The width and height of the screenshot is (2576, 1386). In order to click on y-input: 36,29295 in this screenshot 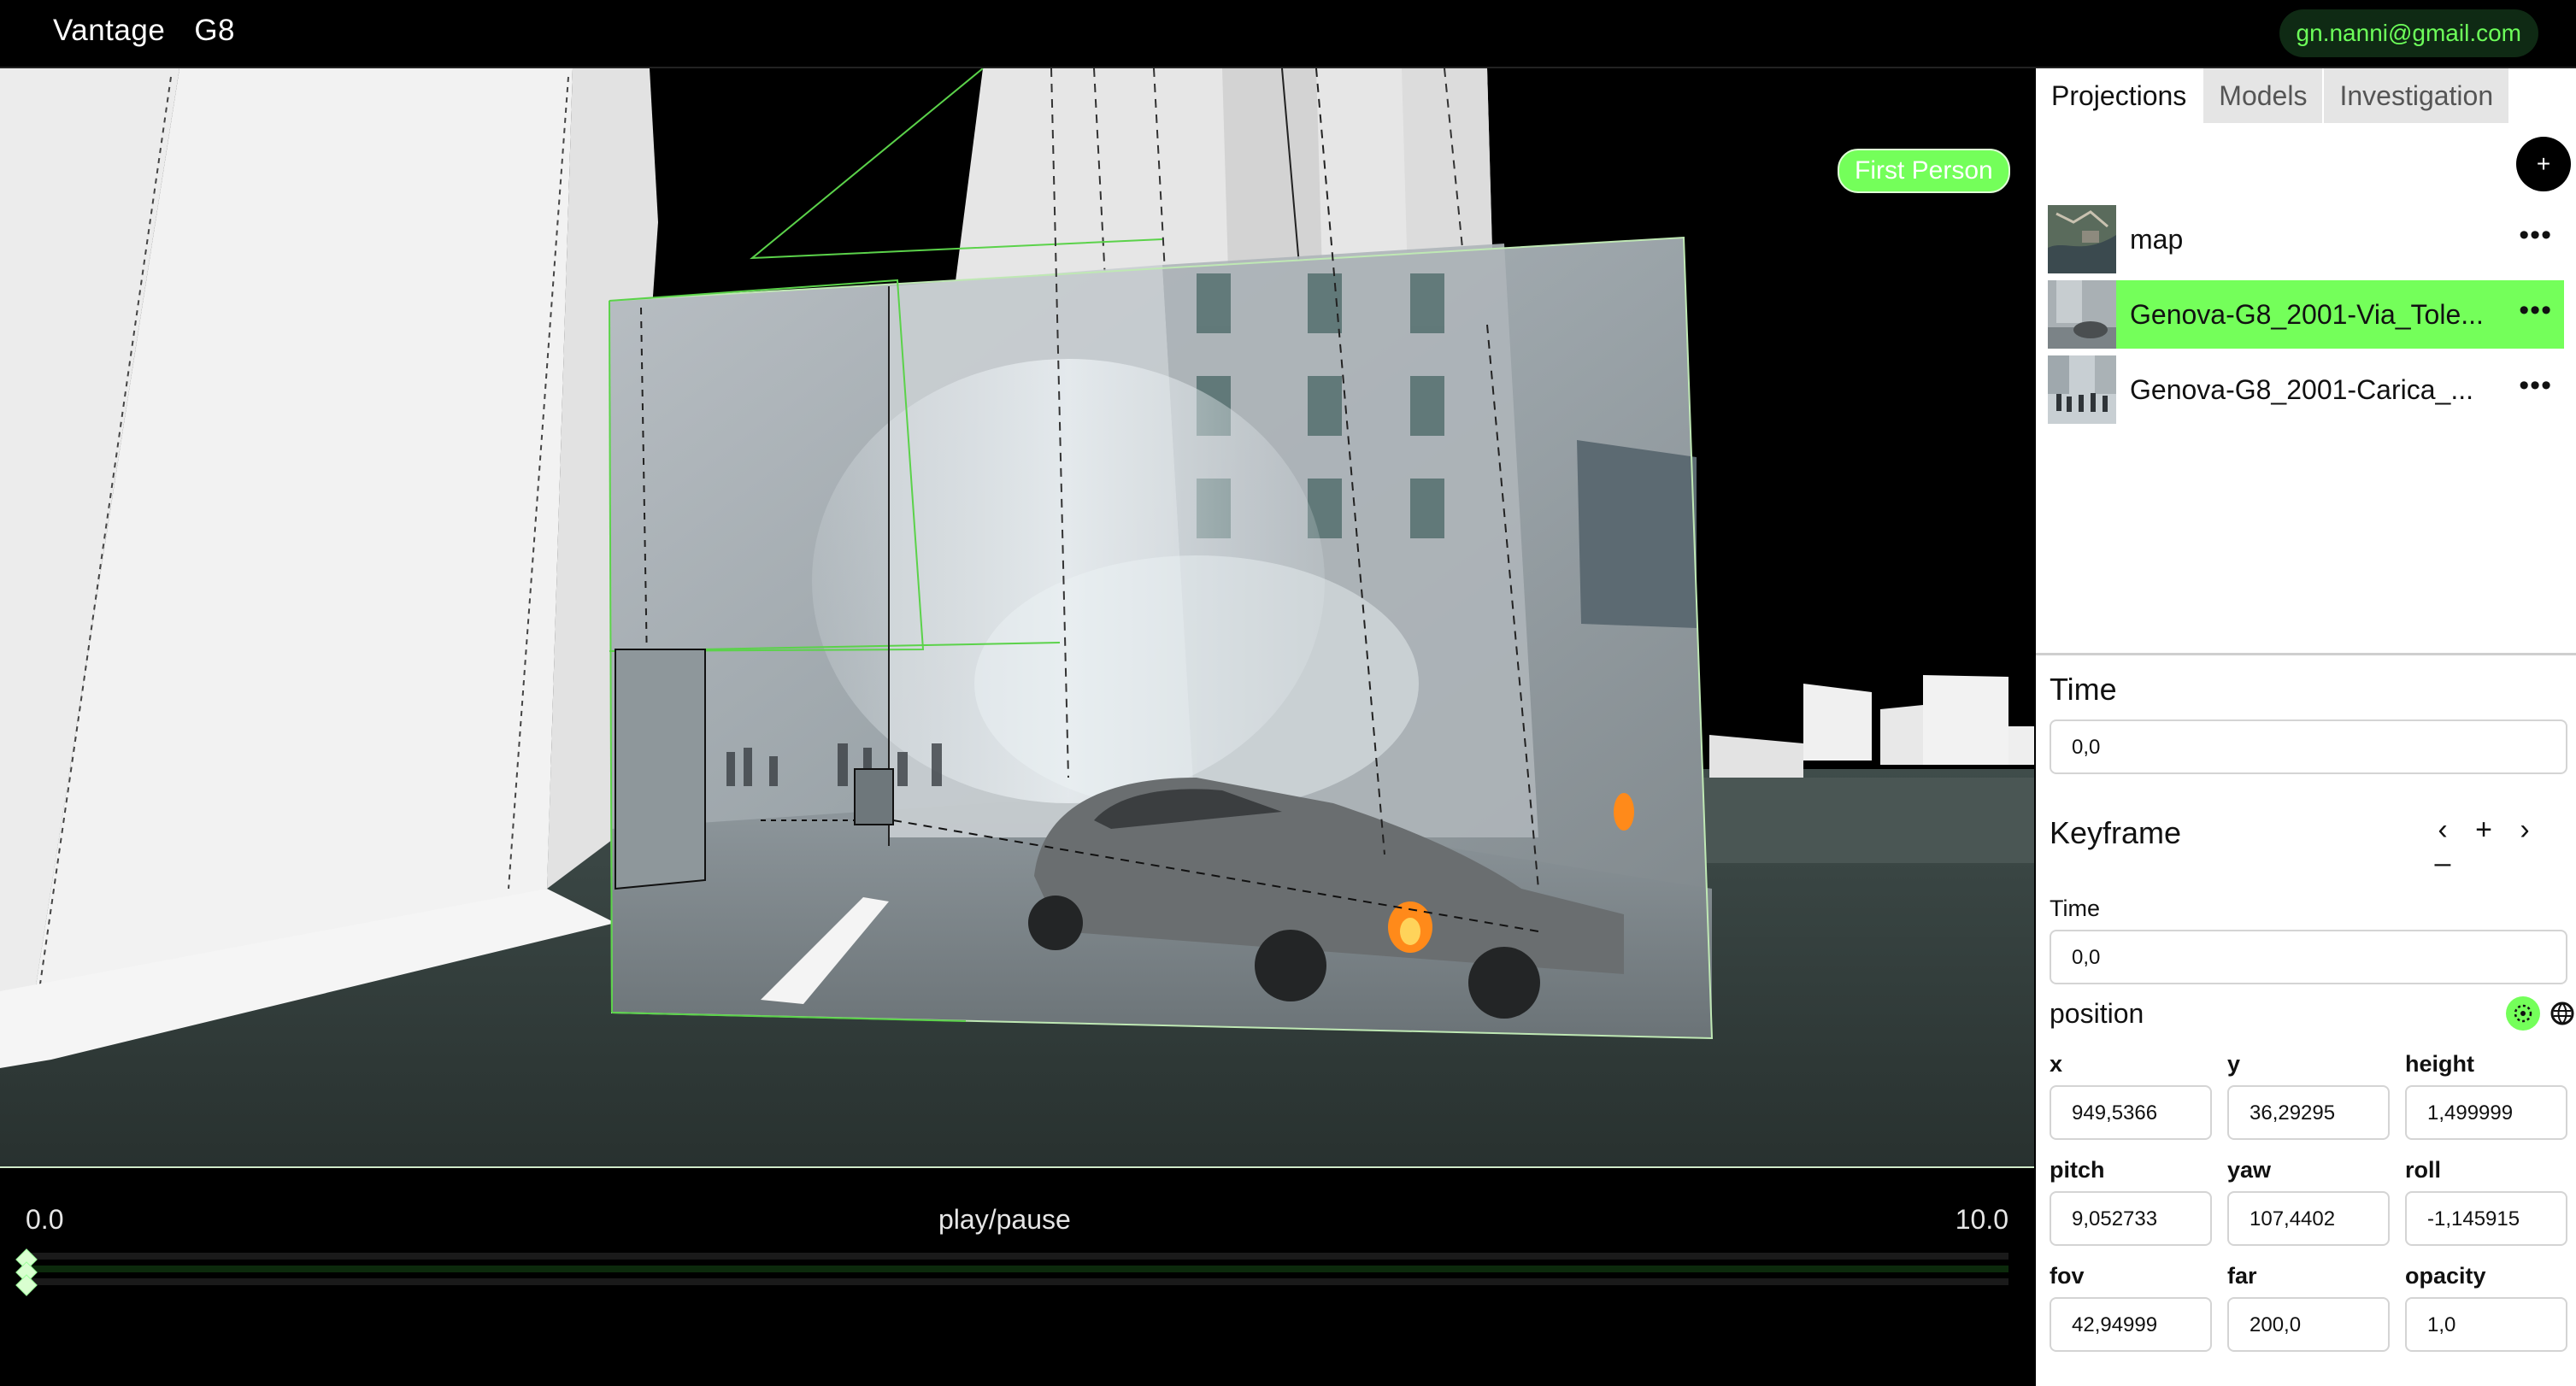, I will do `click(2308, 1113)`.